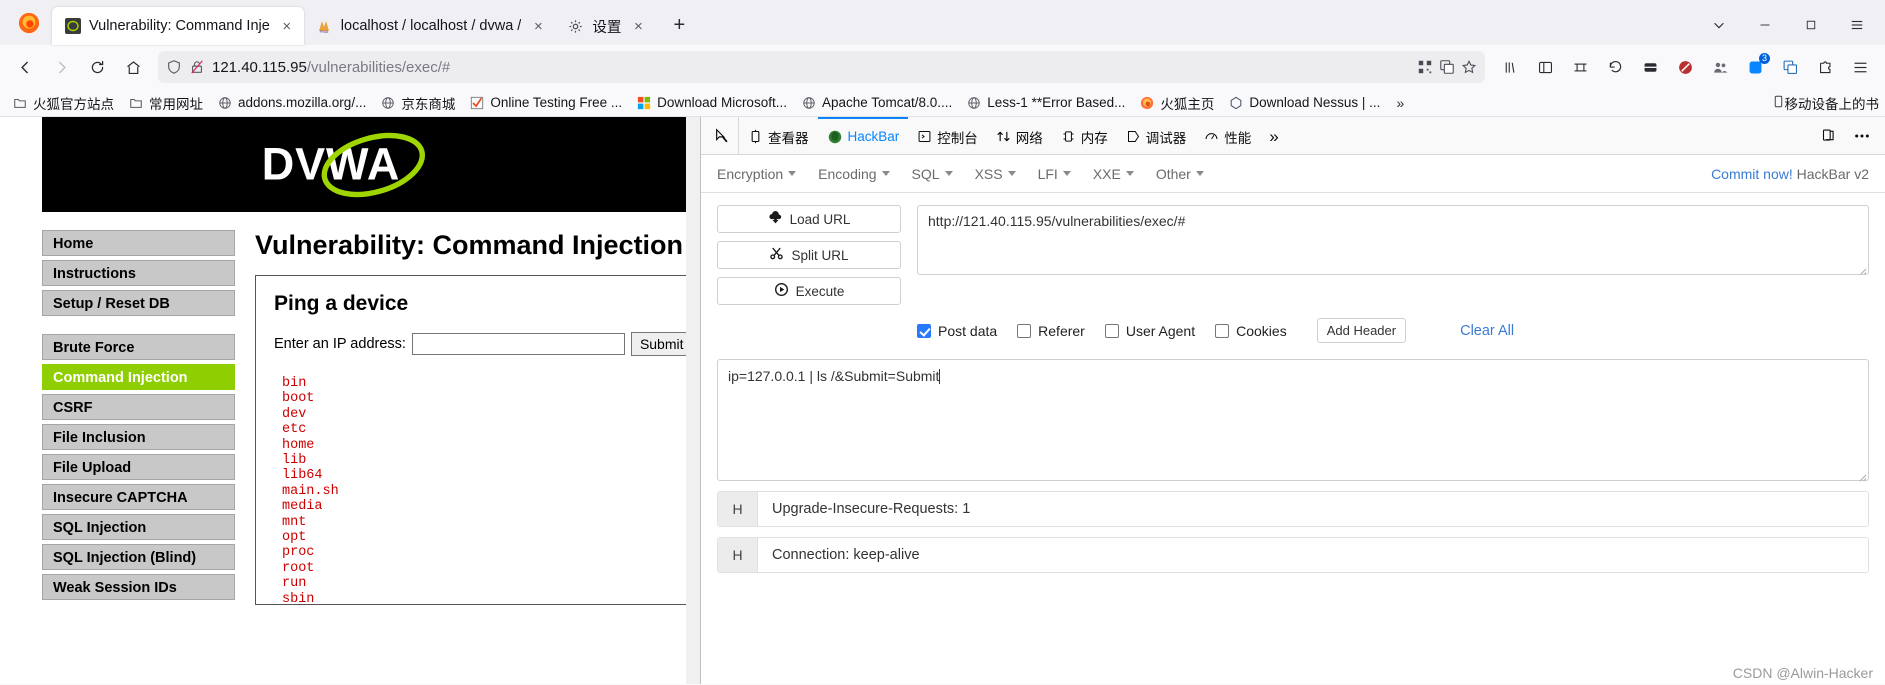  What do you see at coordinates (1176, 103) in the screenshot?
I see `bookmark-item-8: 火狐主页` at bounding box center [1176, 103].